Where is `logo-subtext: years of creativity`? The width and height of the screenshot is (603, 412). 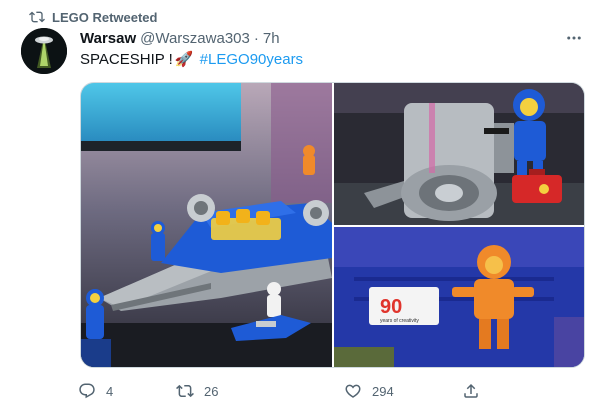 logo-subtext: years of creativity is located at coordinates (399, 321).